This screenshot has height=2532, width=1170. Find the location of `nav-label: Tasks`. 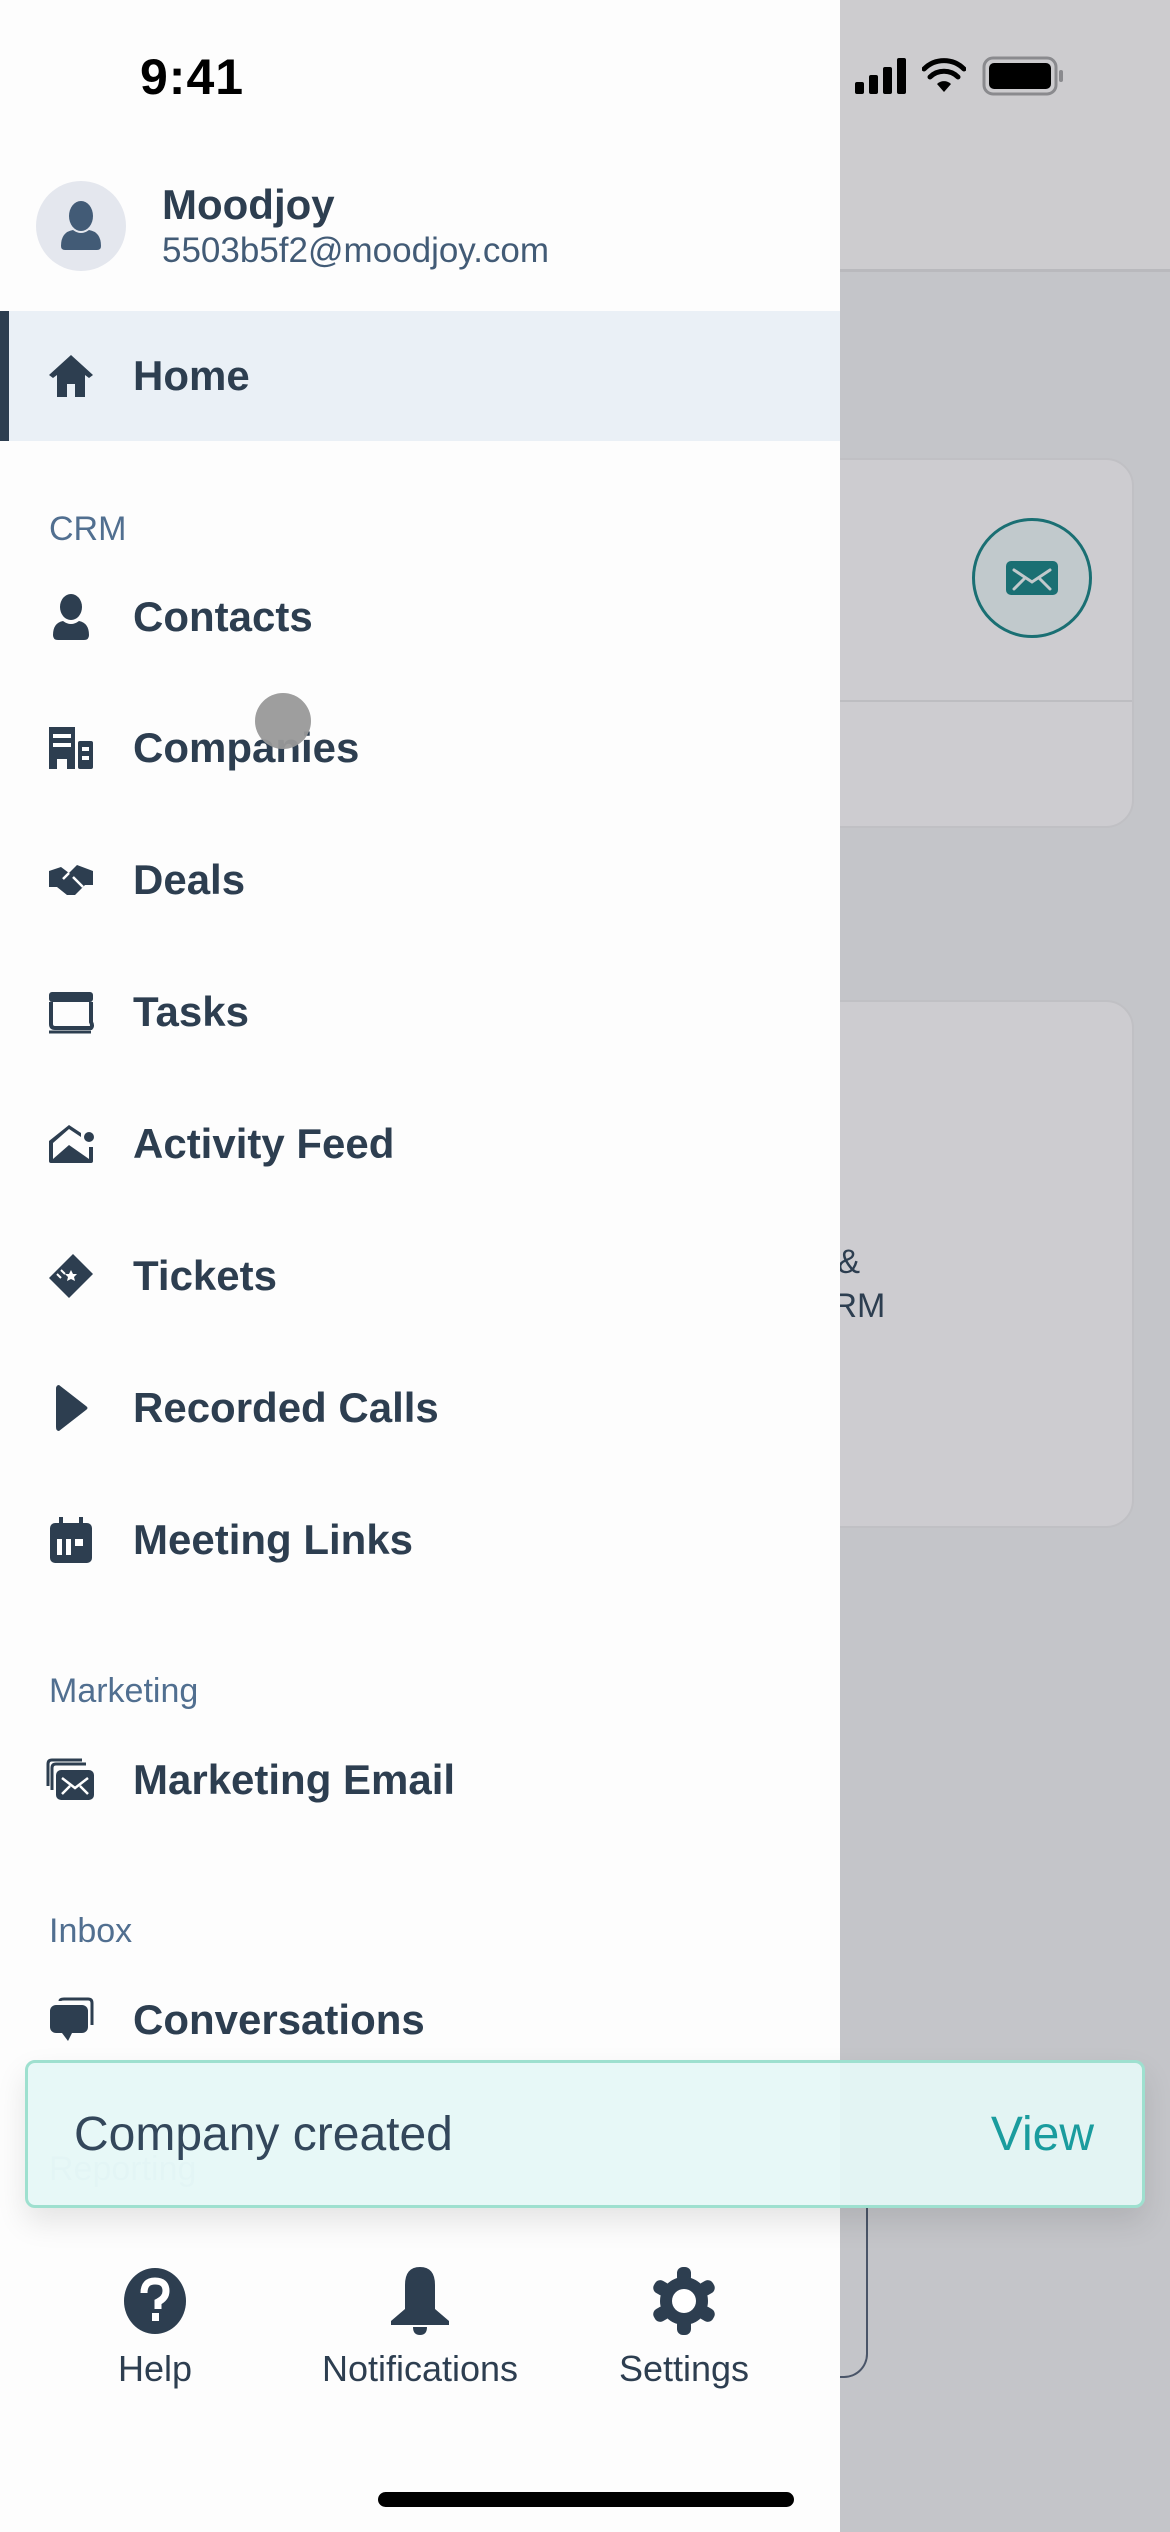

nav-label: Tasks is located at coordinates (191, 1011).